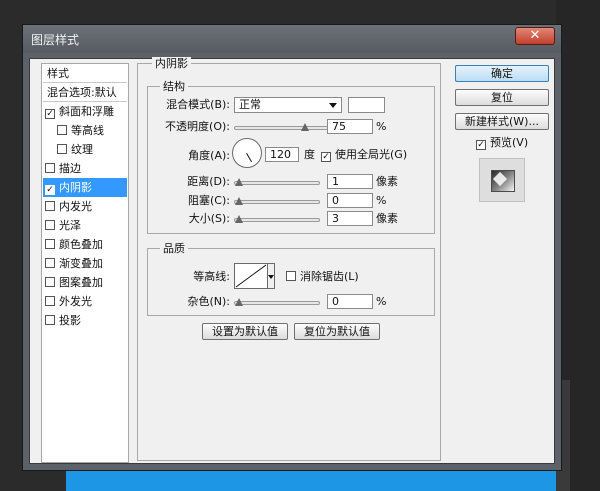 This screenshot has height=491, width=600. I want to click on style-item-label: 外发光, so click(75, 301).